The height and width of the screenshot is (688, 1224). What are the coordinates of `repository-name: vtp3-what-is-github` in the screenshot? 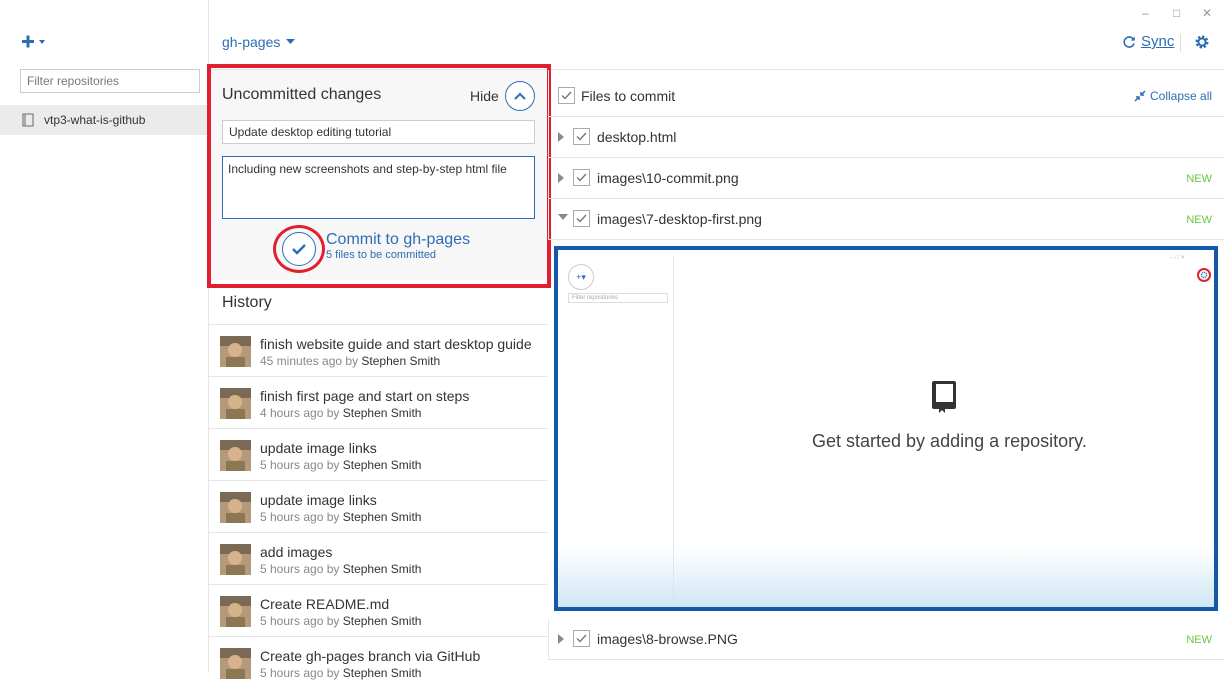 It's located at (95, 120).